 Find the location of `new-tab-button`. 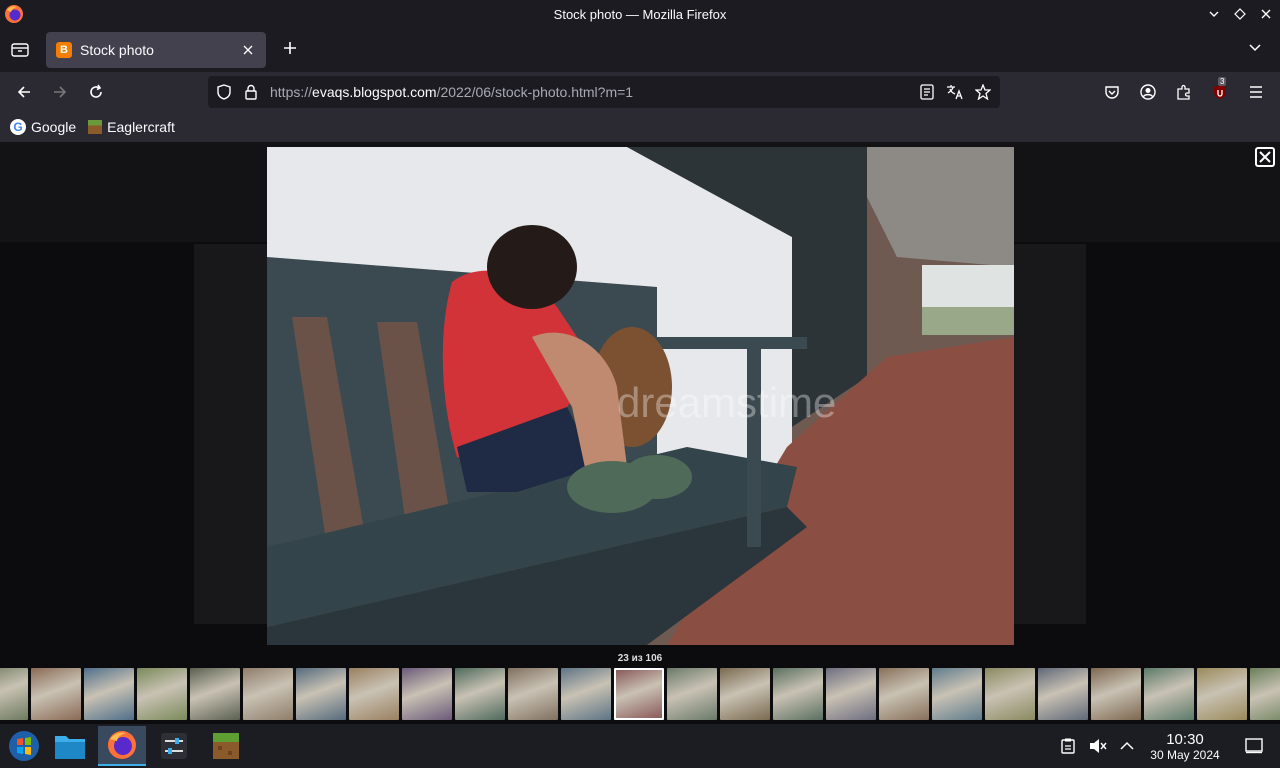

new-tab-button is located at coordinates (290, 50).